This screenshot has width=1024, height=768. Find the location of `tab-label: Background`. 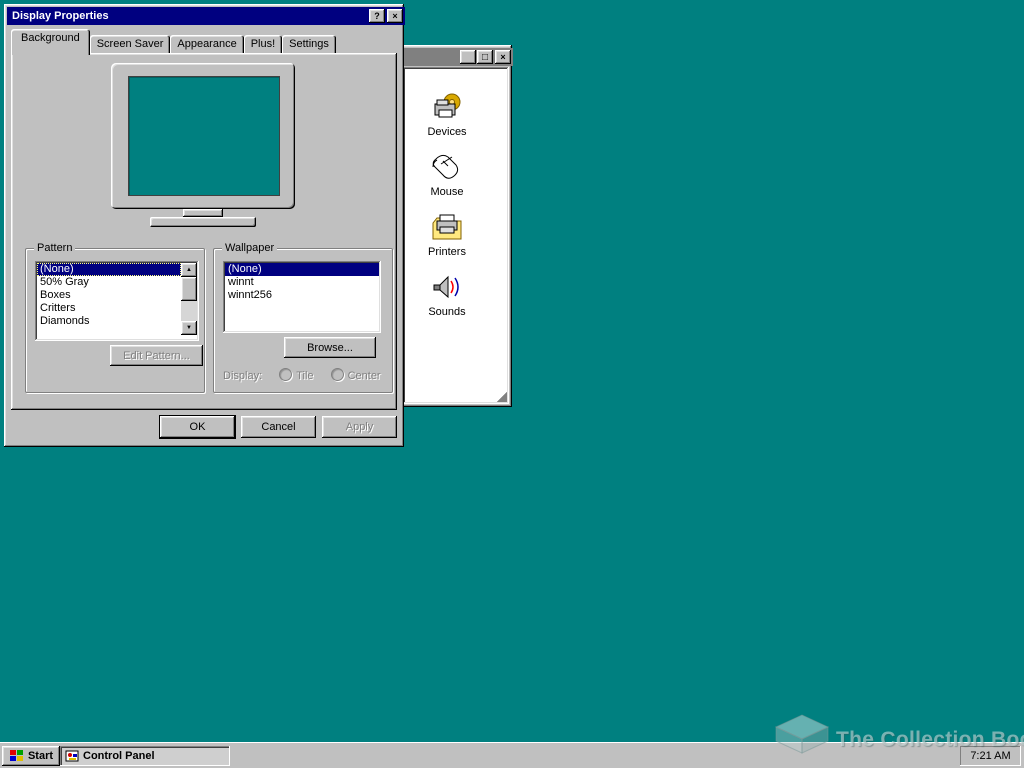

tab-label: Background is located at coordinates (50, 38).